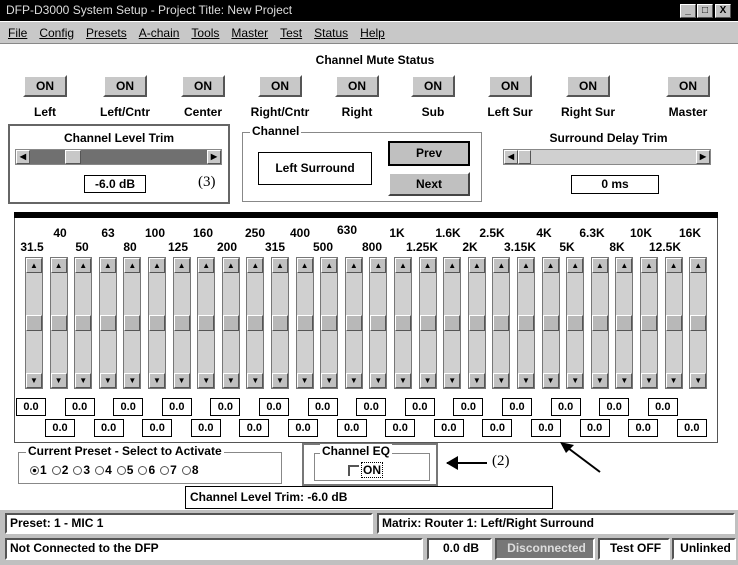  I want to click on mute-button-left-sur: ON, so click(510, 86).